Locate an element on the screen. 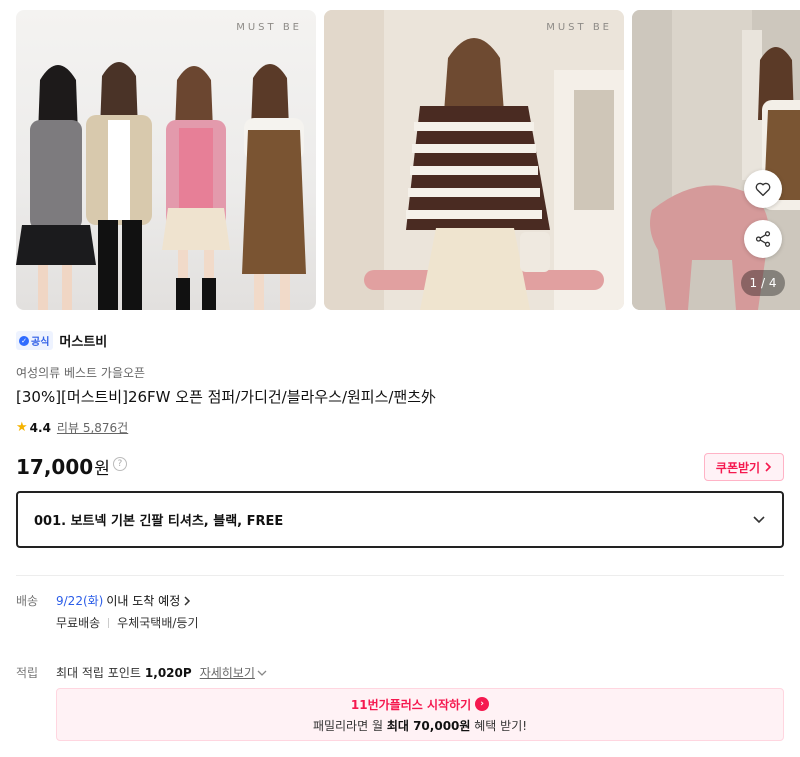 Image resolution: width=800 pixels, height=757 pixels. seller-row: ✓ 공식 머스트비 is located at coordinates (61, 340).